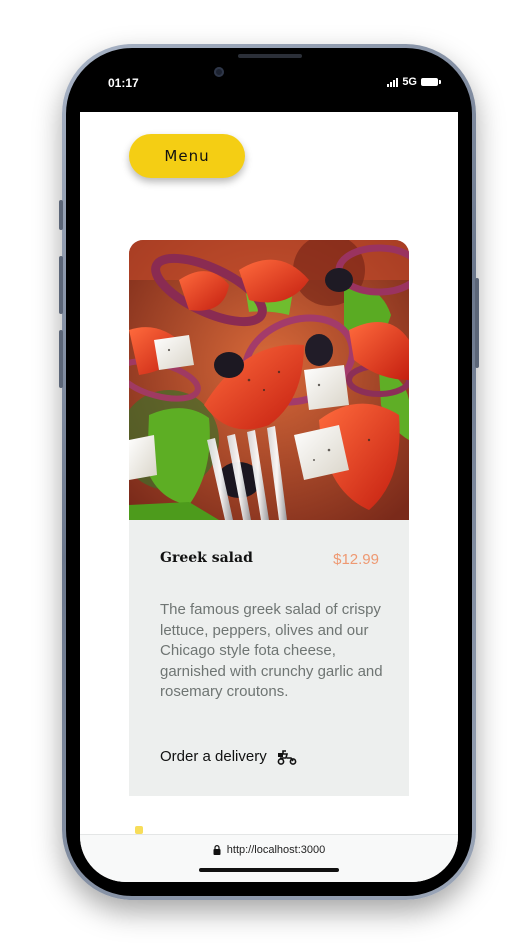  I want to click on speaker-grille, so click(270, 56).